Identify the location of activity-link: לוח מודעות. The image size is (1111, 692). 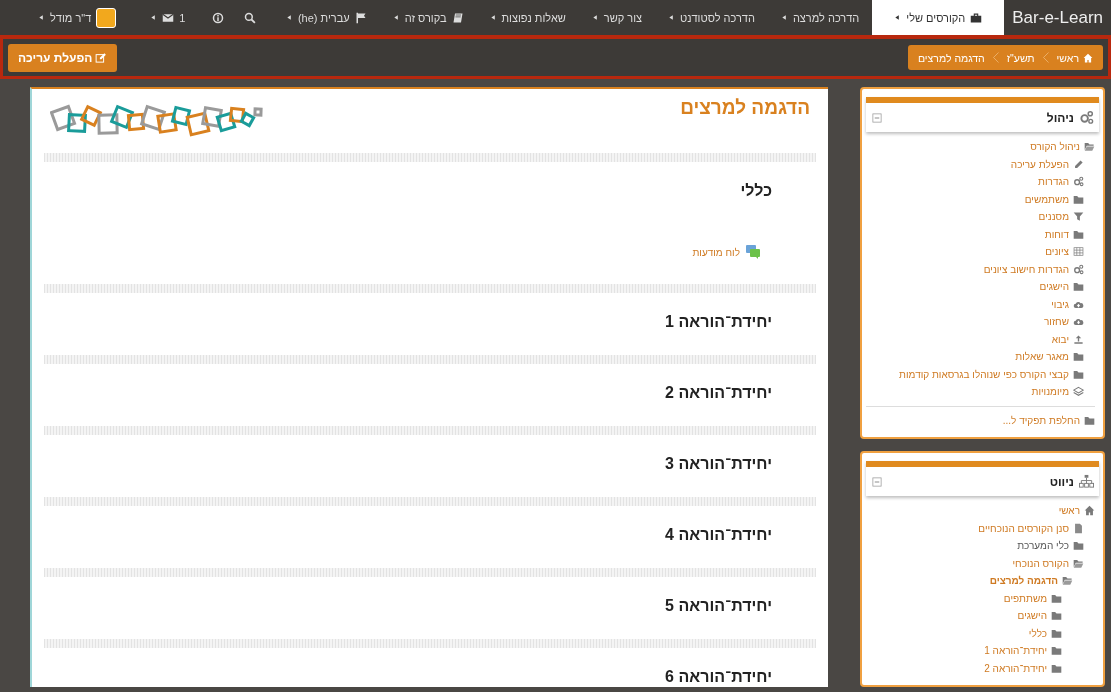
(716, 252).